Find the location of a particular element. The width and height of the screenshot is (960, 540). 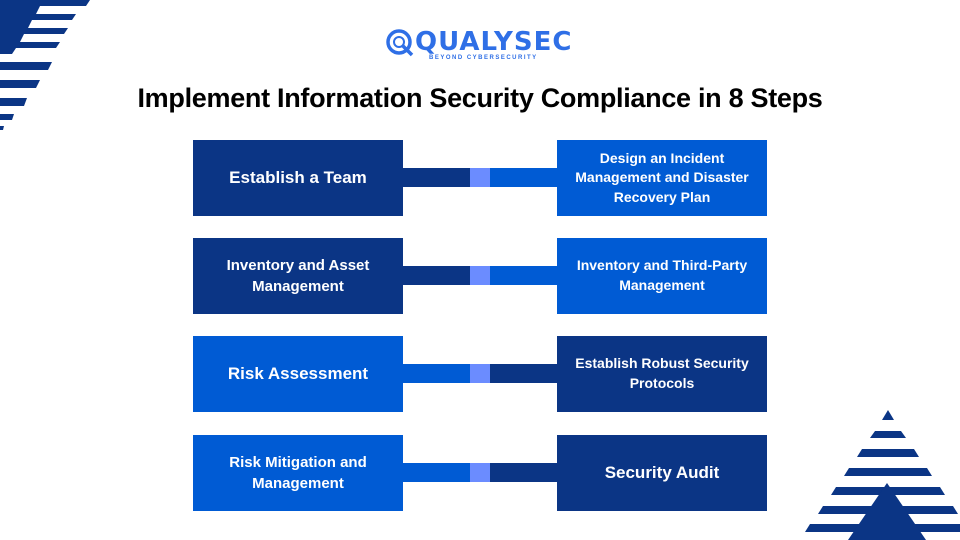

logo-wordmark: QUALYSEC is located at coordinates (494, 42).